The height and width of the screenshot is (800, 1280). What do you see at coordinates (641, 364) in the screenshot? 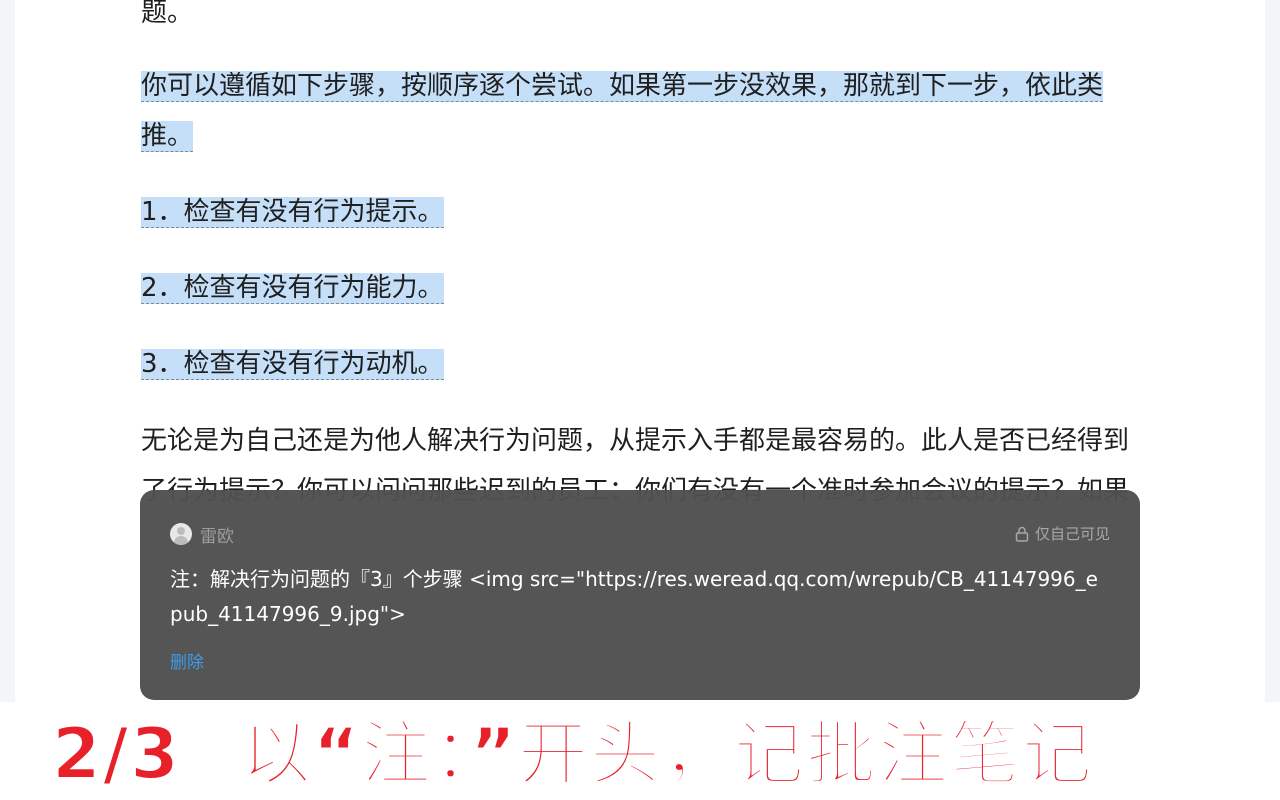
I see `highlighted-step-3: 3．检查有没有行为动机。` at bounding box center [641, 364].